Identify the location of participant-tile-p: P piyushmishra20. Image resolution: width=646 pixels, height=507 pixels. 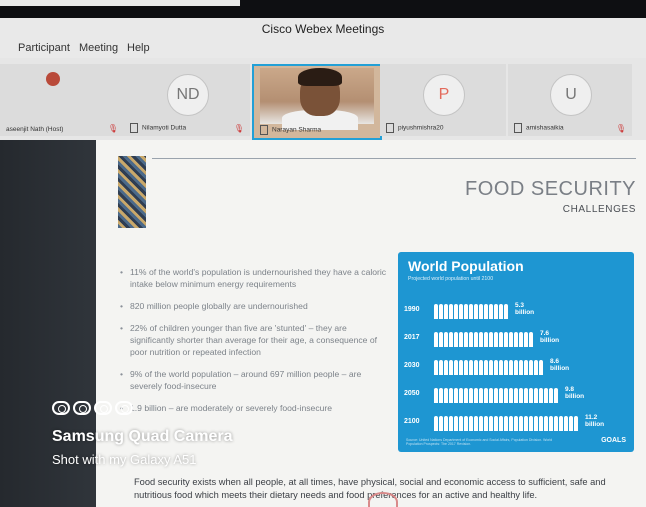
(443, 100).